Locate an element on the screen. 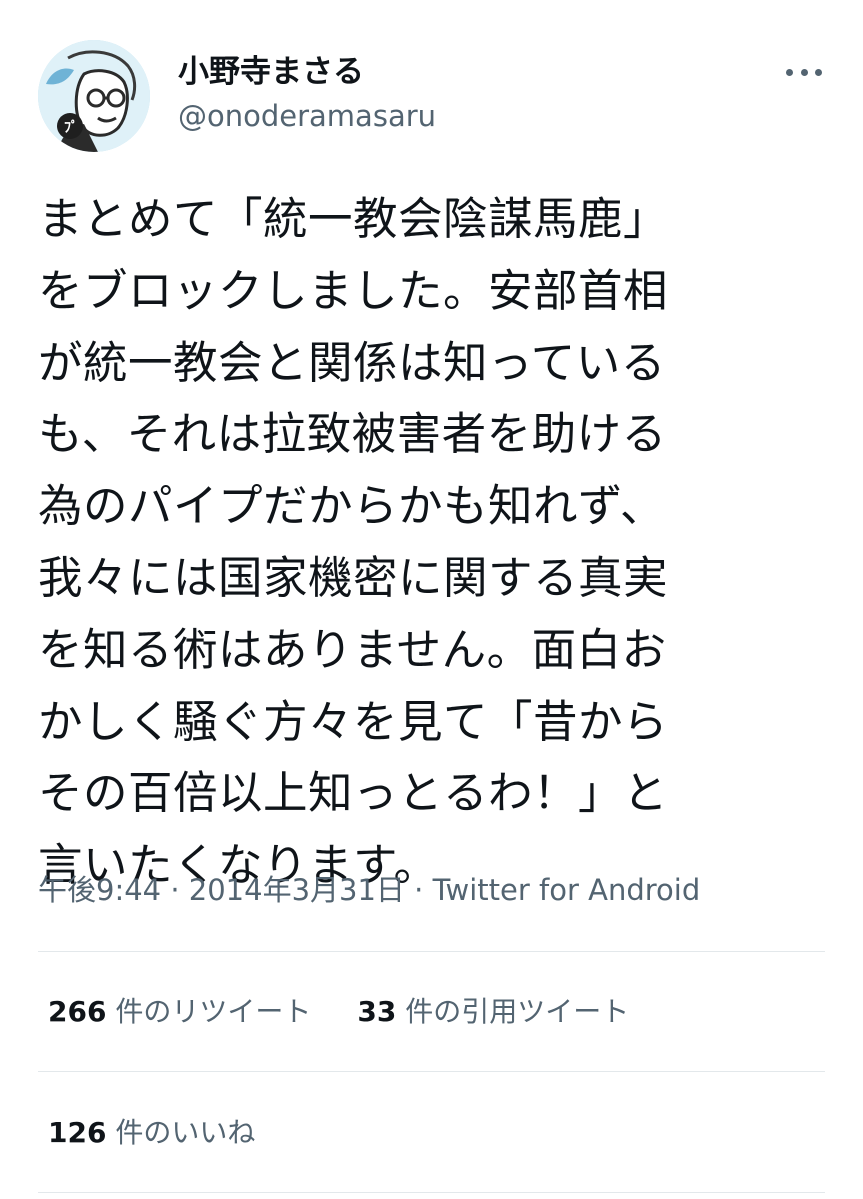  tweet-source: Twitter for Android is located at coordinates (567, 890).